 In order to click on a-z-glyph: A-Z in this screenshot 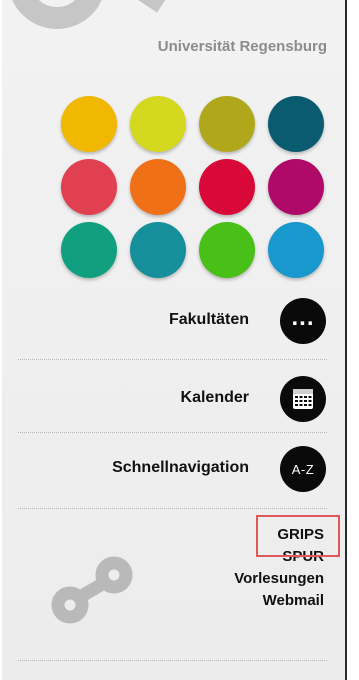, I will do `click(303, 469)`.